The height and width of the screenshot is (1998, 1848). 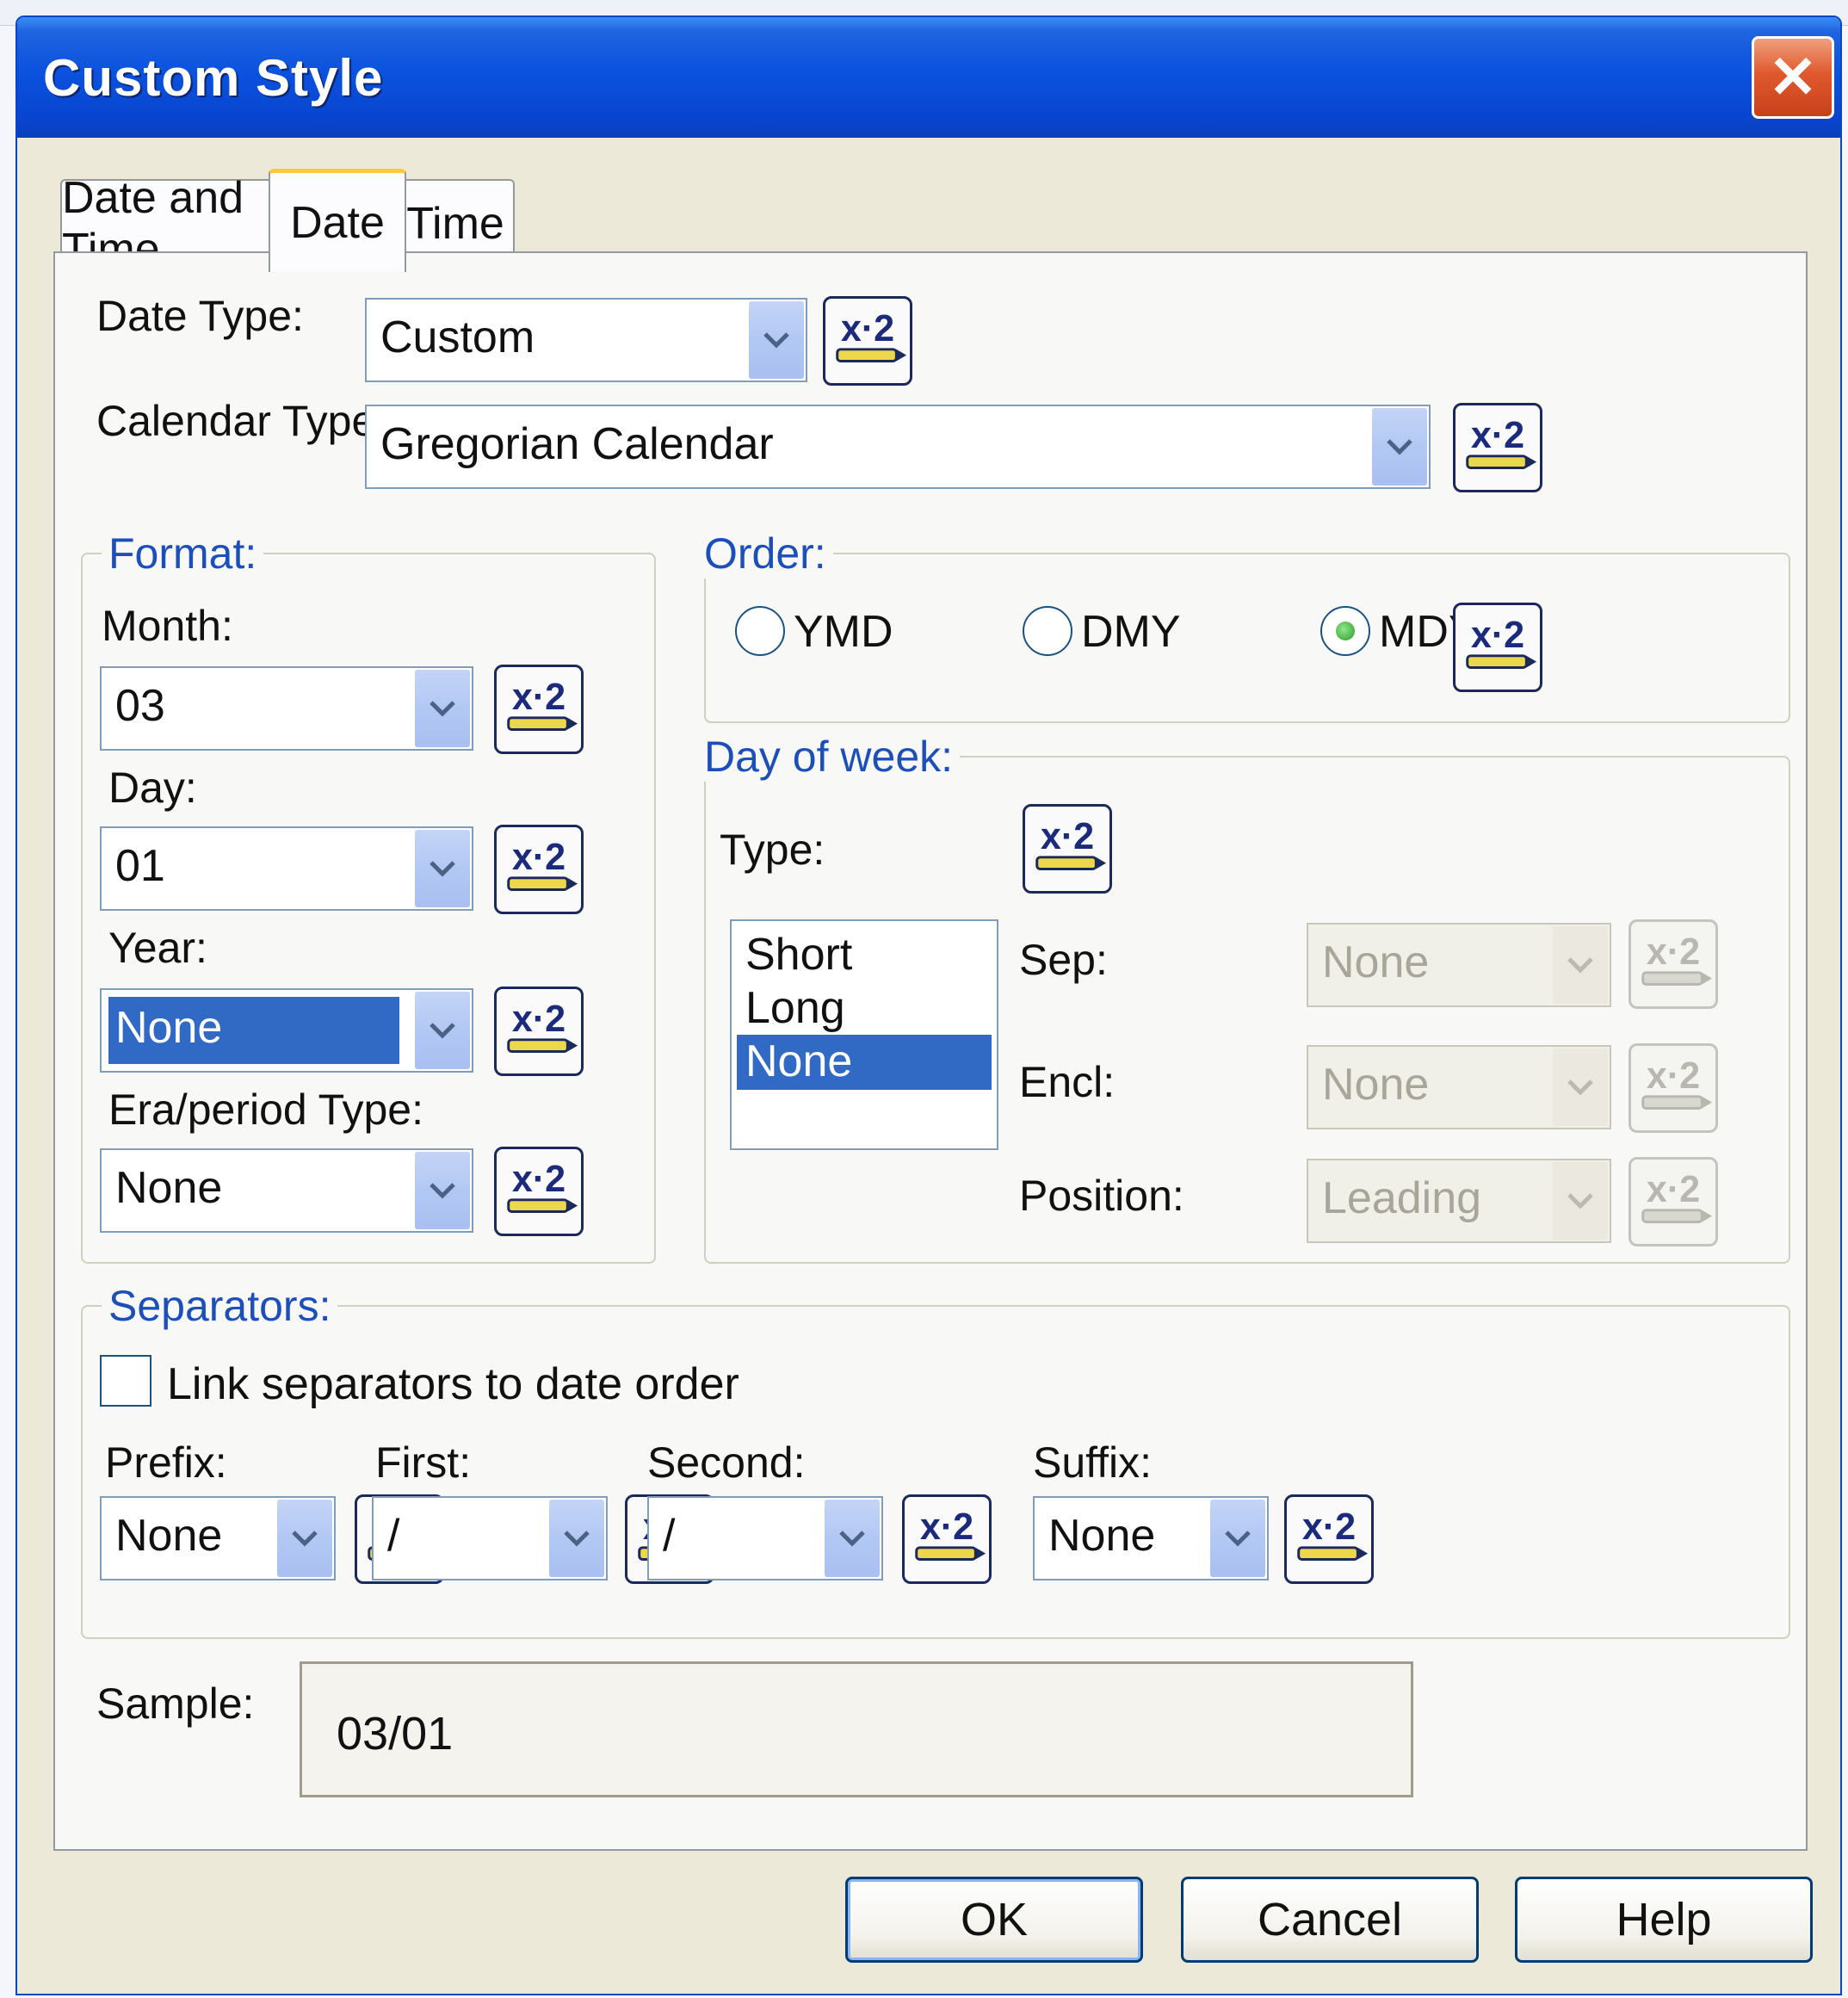 What do you see at coordinates (765, 1538) in the screenshot?
I see `second-select: /` at bounding box center [765, 1538].